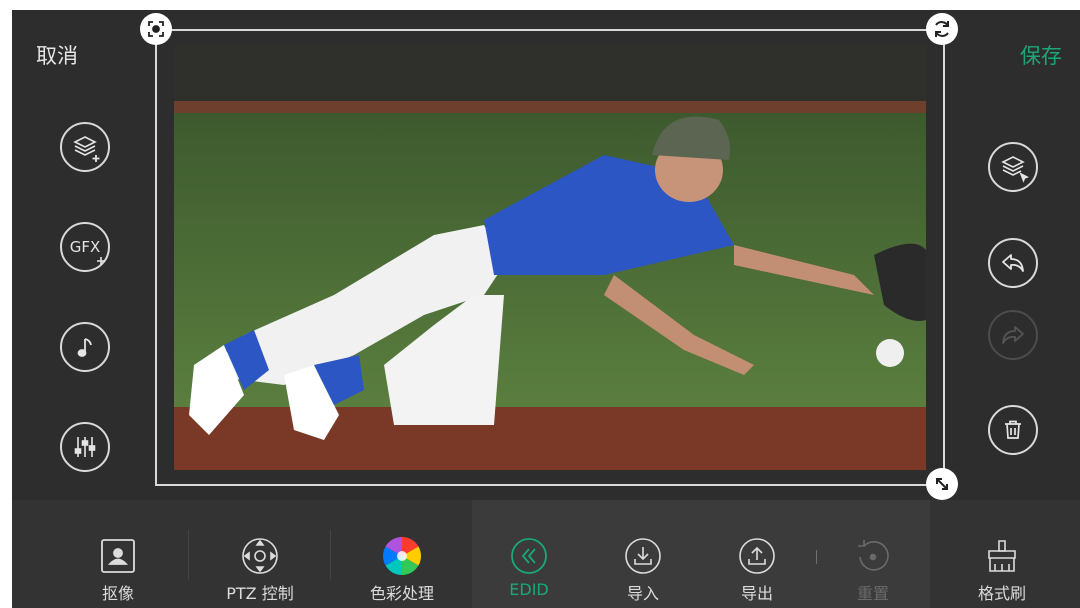  I want to click on tool-label: EDID, so click(529, 589).